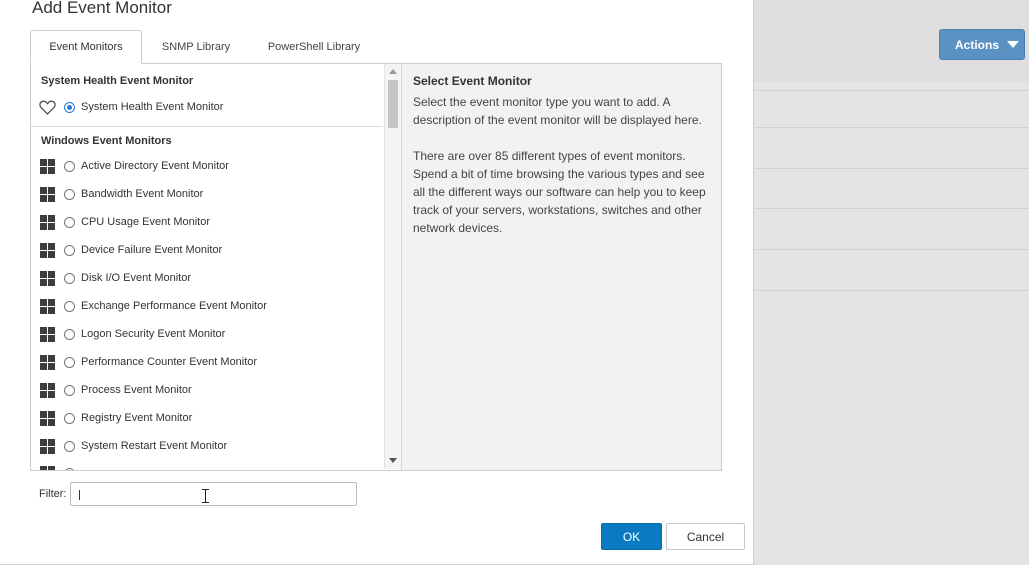 The height and width of the screenshot is (565, 1029). I want to click on scroll-down-arrow-icon, so click(393, 460).